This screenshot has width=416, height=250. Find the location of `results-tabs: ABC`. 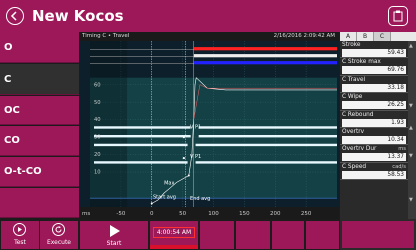

results-tabs: ABC is located at coordinates (378, 36).